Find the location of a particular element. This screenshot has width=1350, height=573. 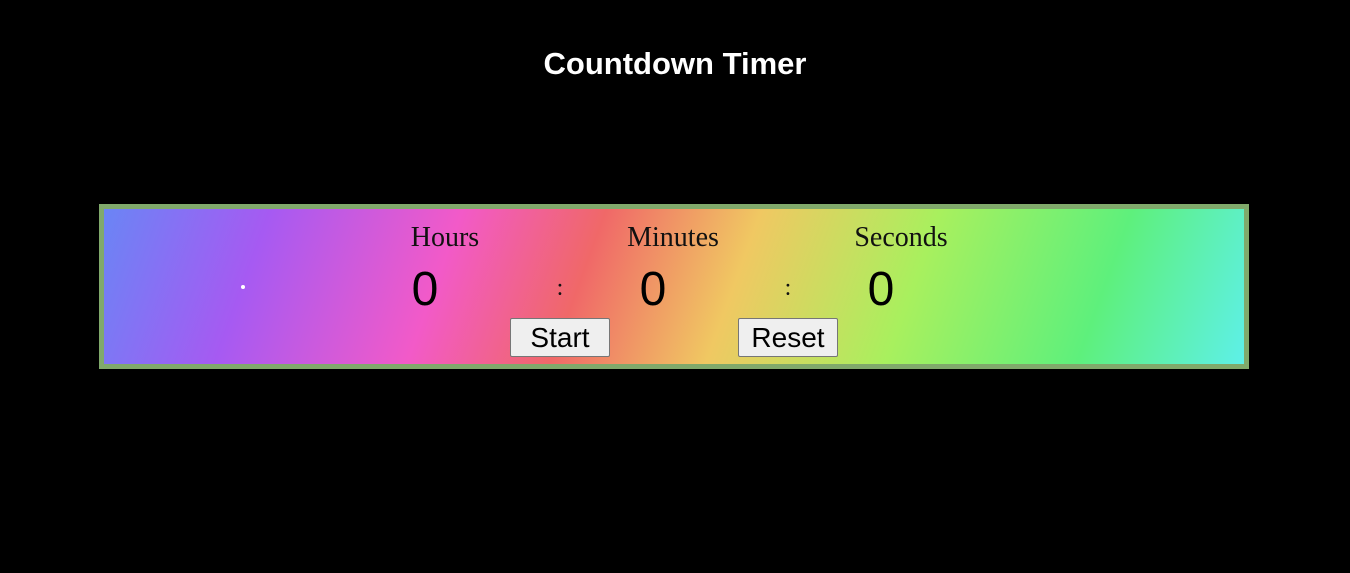

hours-value: 0 is located at coordinates (425, 289).